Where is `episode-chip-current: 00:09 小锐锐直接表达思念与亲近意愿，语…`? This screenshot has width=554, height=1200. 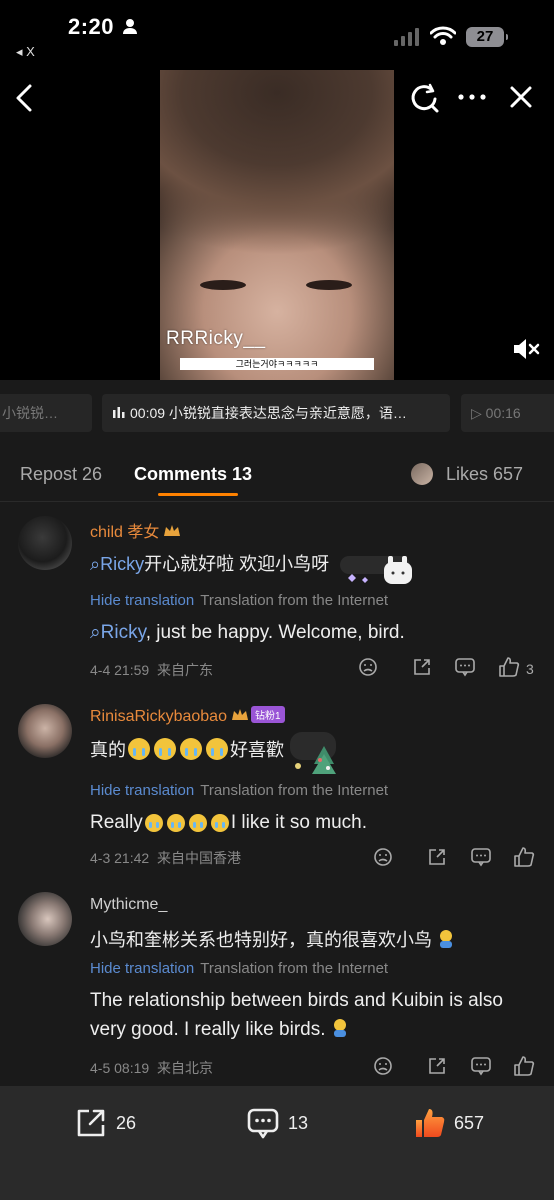 episode-chip-current: 00:09 小锐锐直接表达思念与亲近意愿，语… is located at coordinates (276, 413).